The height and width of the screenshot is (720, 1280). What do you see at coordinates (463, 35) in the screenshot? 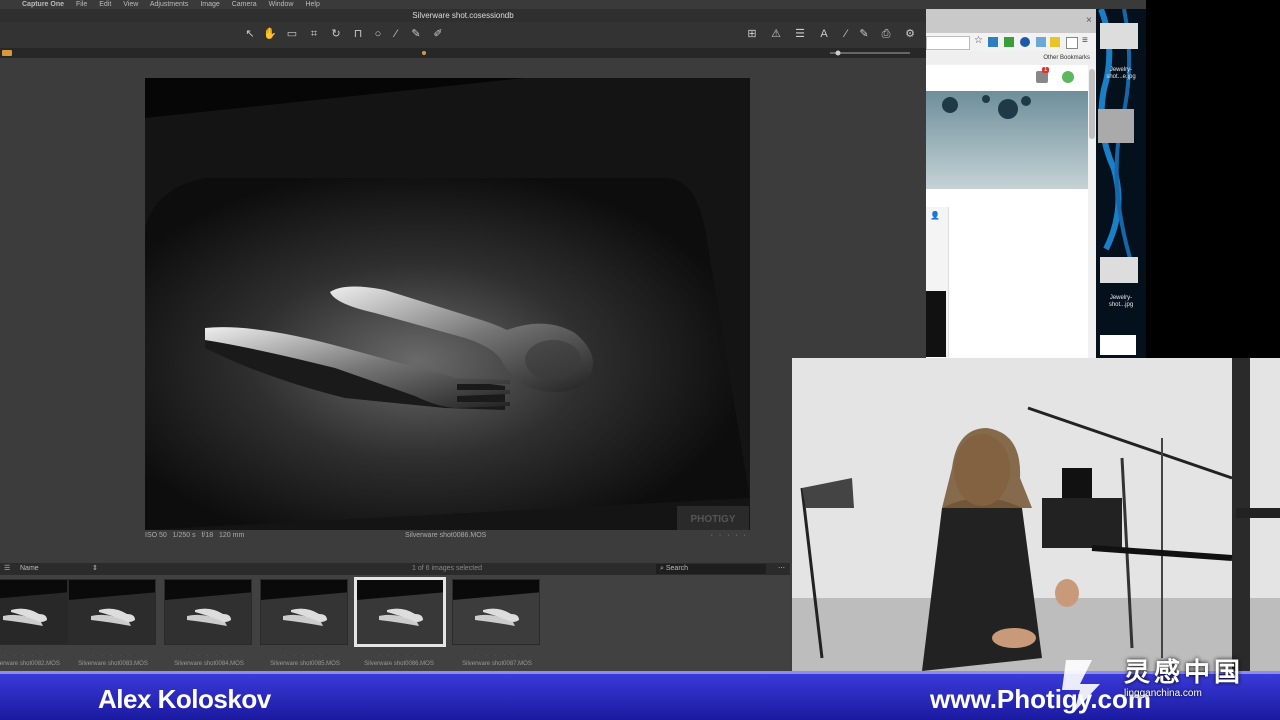
I see `toolbar: ↖ ✋ ▭ ⌗ ↻ ⊓ ○ ⁄ ✎ ✐ ⊞ ⚠ ☰ A ⁄ ✎ ⎙ ⚙` at bounding box center [463, 35].